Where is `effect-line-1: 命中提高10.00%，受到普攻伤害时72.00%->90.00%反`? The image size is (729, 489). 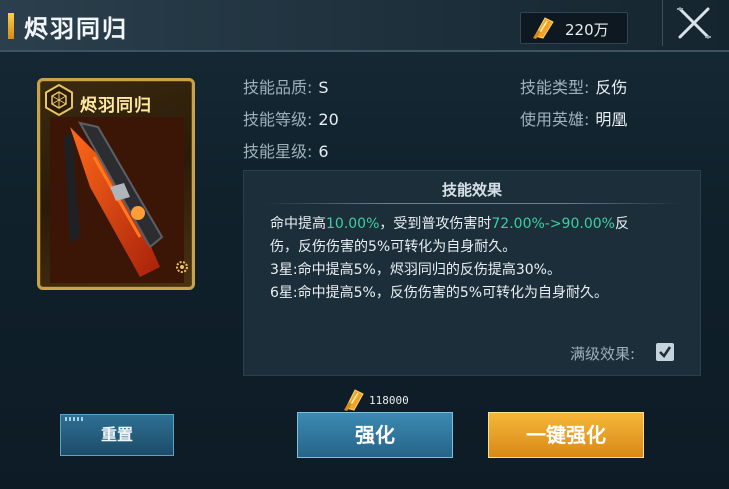
effect-line-1: 命中提高10.00%，受到普攻伤害时72.00%->90.00%反 is located at coordinates (449, 224).